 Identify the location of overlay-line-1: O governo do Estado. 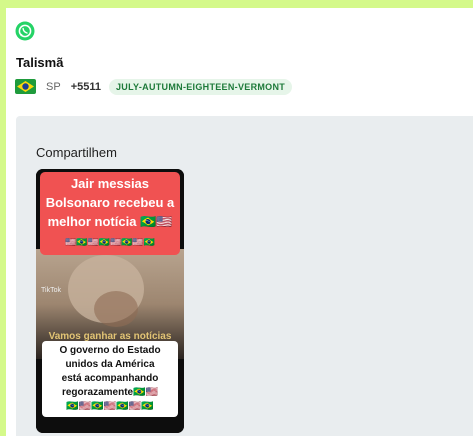
(110, 350).